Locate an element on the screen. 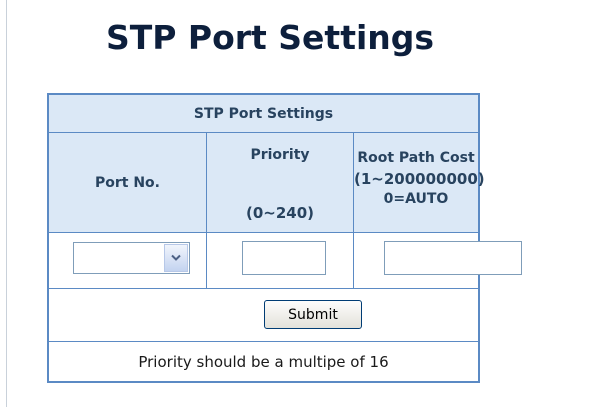 This screenshot has width=590, height=407. root-path-cost-cell is located at coordinates (438, 260).